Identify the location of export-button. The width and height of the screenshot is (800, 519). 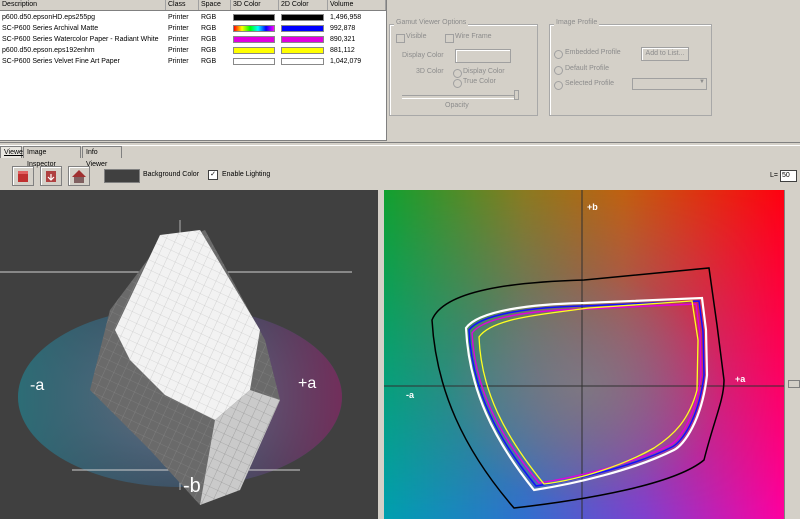
(51, 176).